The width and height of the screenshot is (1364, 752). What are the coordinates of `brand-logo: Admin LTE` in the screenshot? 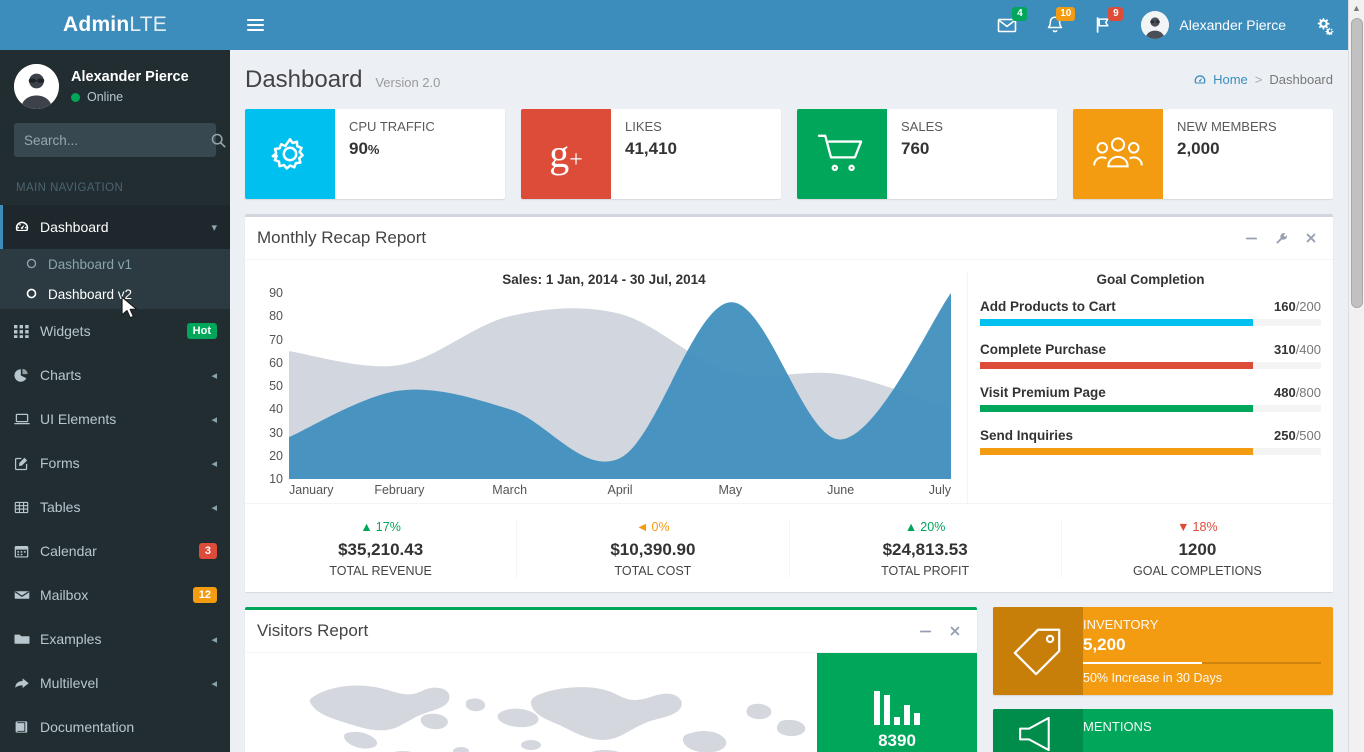 It's located at (115, 25).